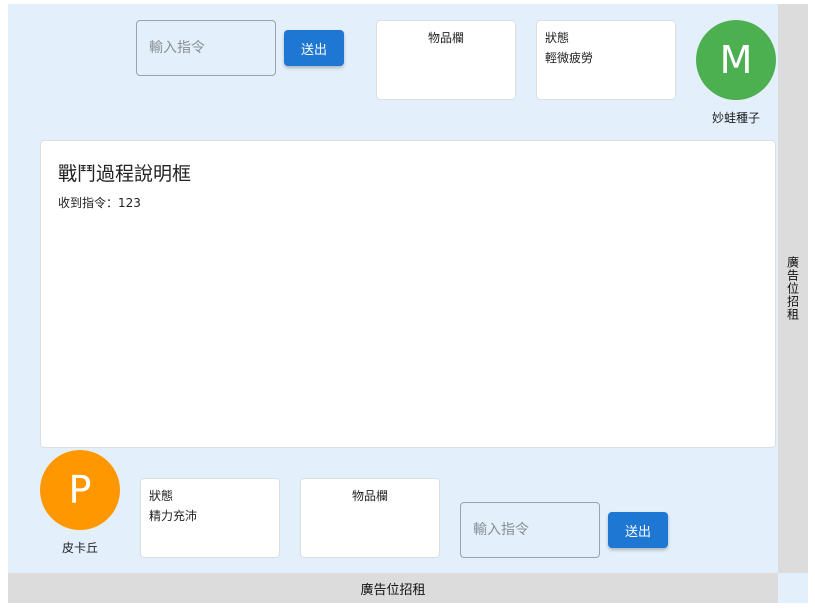  I want to click on side-ad-text: 廣告位招租, so click(792, 288).